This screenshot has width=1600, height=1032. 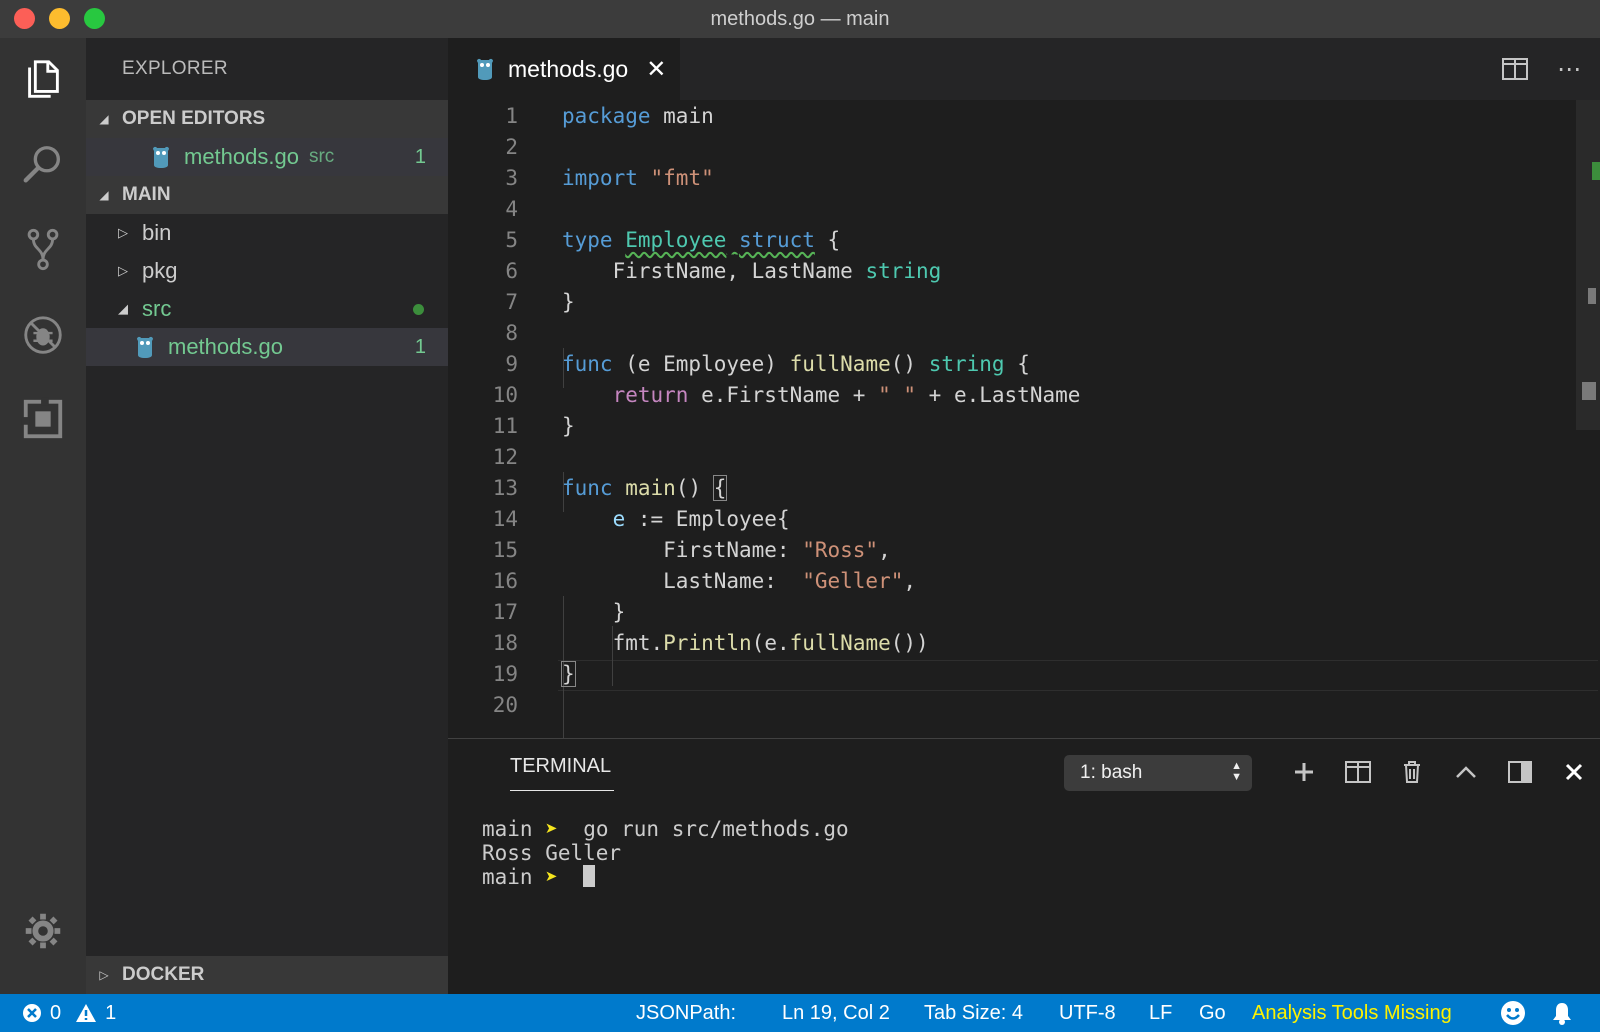 What do you see at coordinates (267, 347) in the screenshot?
I see `tree-item-methods-go: methods.go 1` at bounding box center [267, 347].